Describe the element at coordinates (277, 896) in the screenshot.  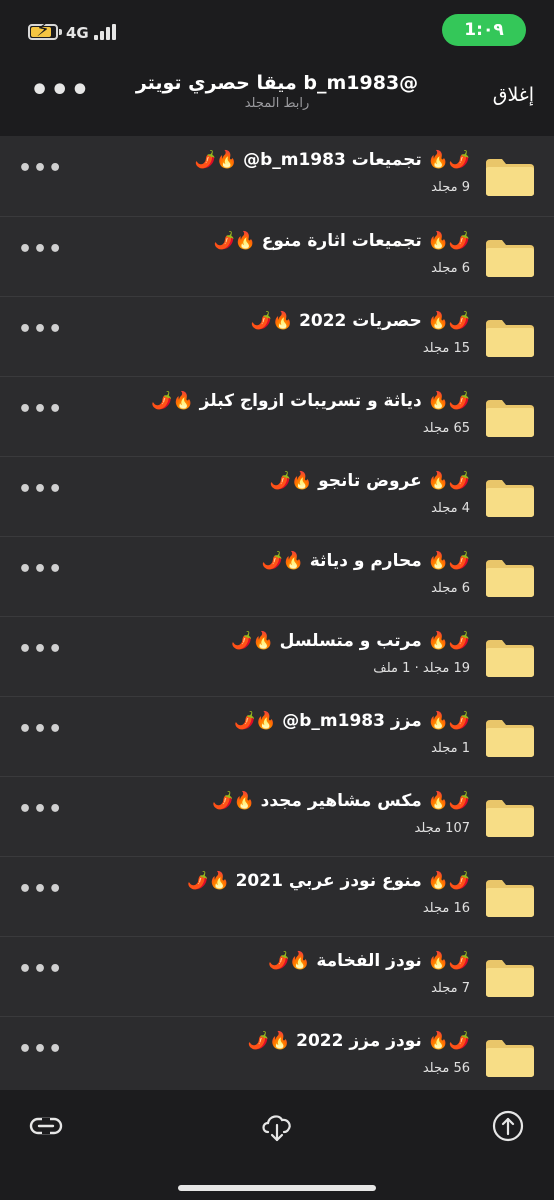
I see `folder-row: ••• 🌶️🔥 منوع نودز عربي 2021 🔥🌶️ 16 مجلد` at that location.